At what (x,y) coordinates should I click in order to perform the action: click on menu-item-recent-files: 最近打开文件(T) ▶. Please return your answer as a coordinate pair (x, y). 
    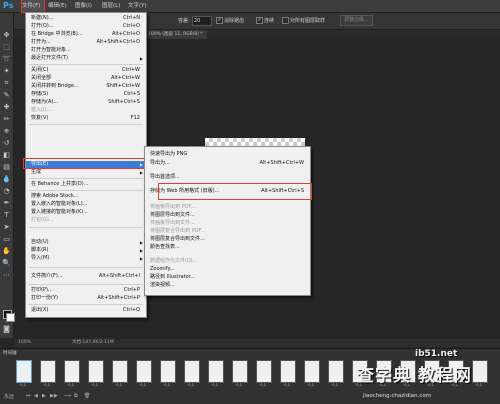
    Looking at the image, I should click on (86, 58).